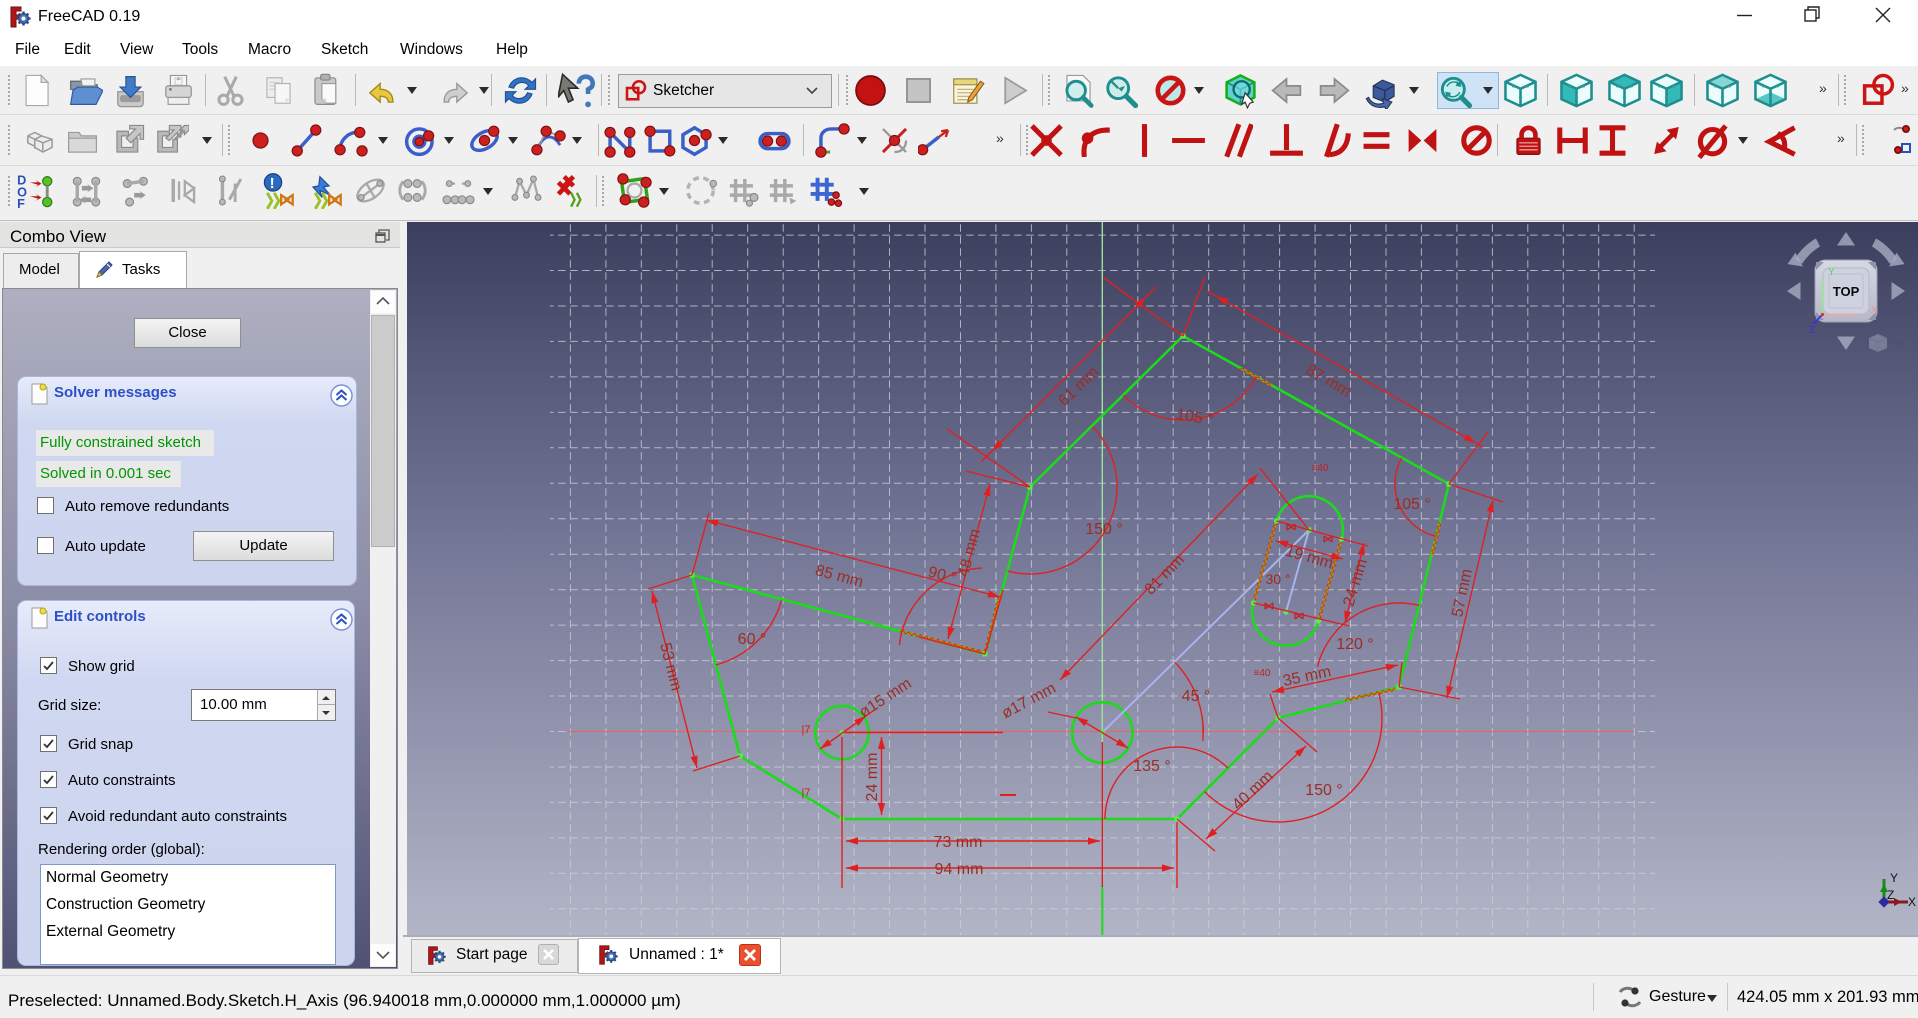  What do you see at coordinates (1196, 696) in the screenshot?
I see `svg-text: 45 °` at bounding box center [1196, 696].